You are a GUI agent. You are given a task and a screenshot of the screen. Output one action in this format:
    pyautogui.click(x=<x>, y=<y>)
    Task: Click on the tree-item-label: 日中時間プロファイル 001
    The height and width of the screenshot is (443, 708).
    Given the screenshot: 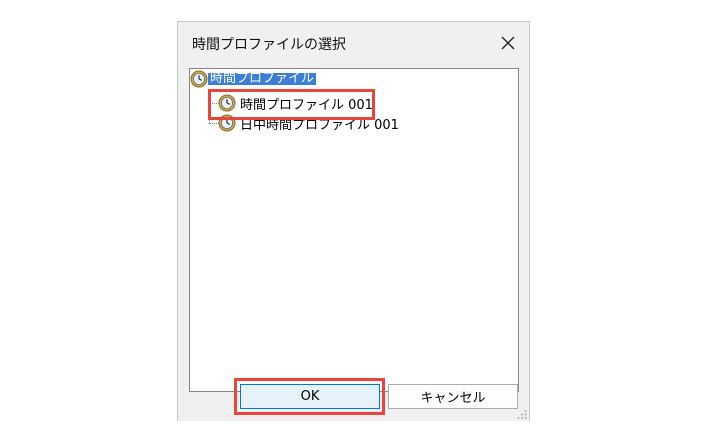 What is the action you would take?
    pyautogui.click(x=319, y=125)
    